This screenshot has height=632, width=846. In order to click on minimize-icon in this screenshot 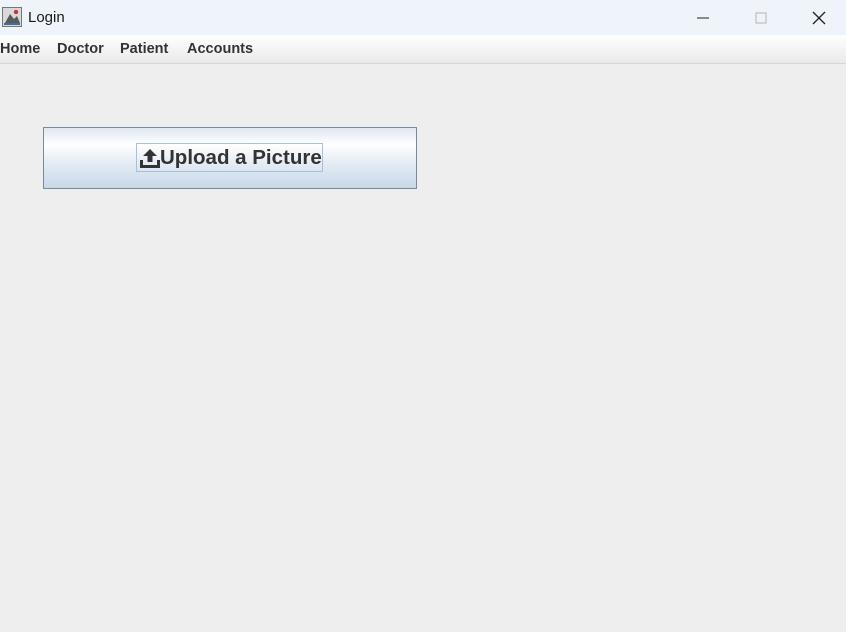, I will do `click(703, 17)`.